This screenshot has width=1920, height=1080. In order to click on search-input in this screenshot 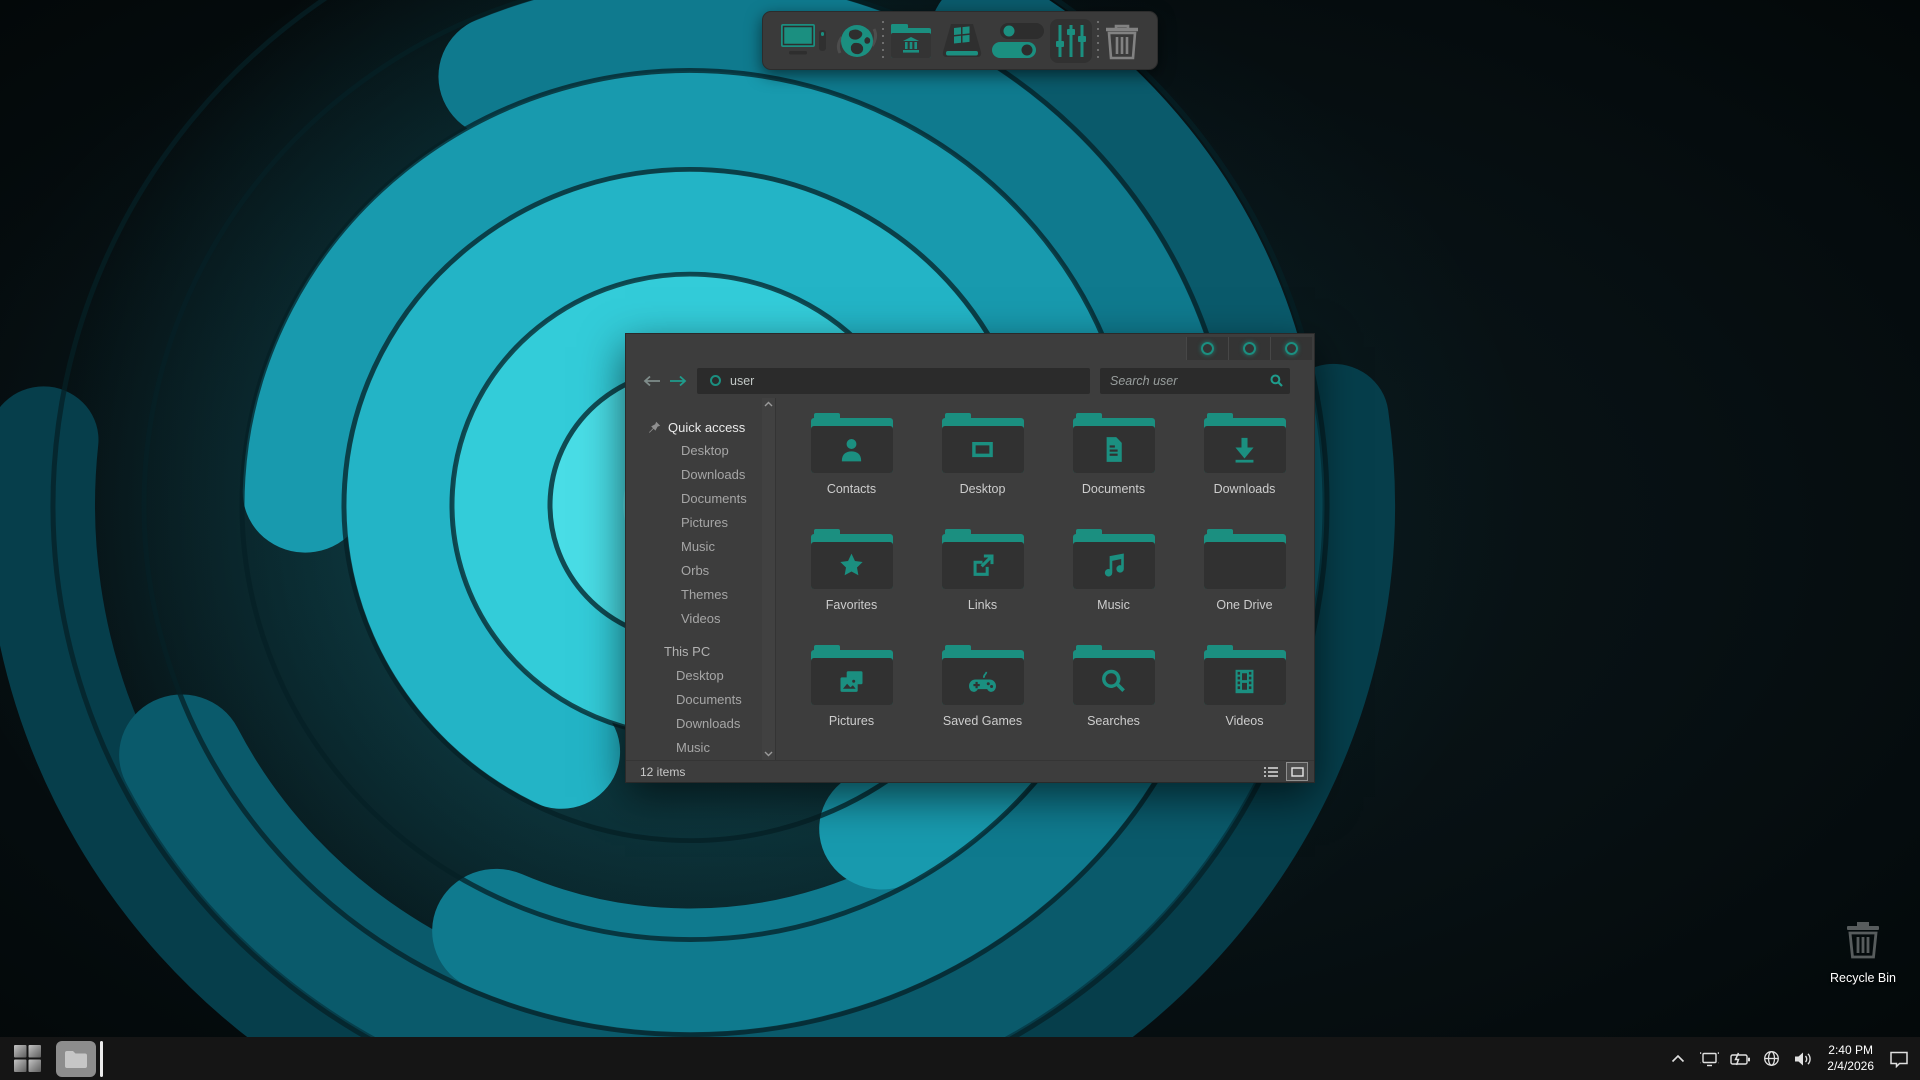, I will do `click(1198, 380)`.